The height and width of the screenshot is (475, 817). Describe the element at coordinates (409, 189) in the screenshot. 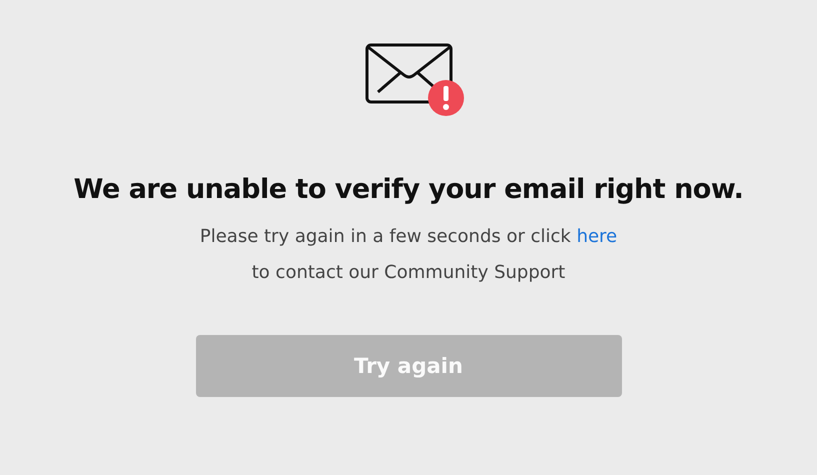

I see `error-heading: We are unable to verify your email right now.` at that location.